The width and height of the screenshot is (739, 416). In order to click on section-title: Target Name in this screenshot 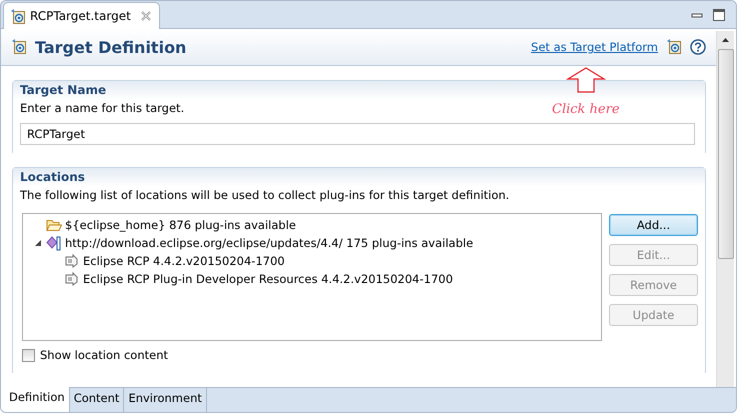, I will do `click(63, 90)`.